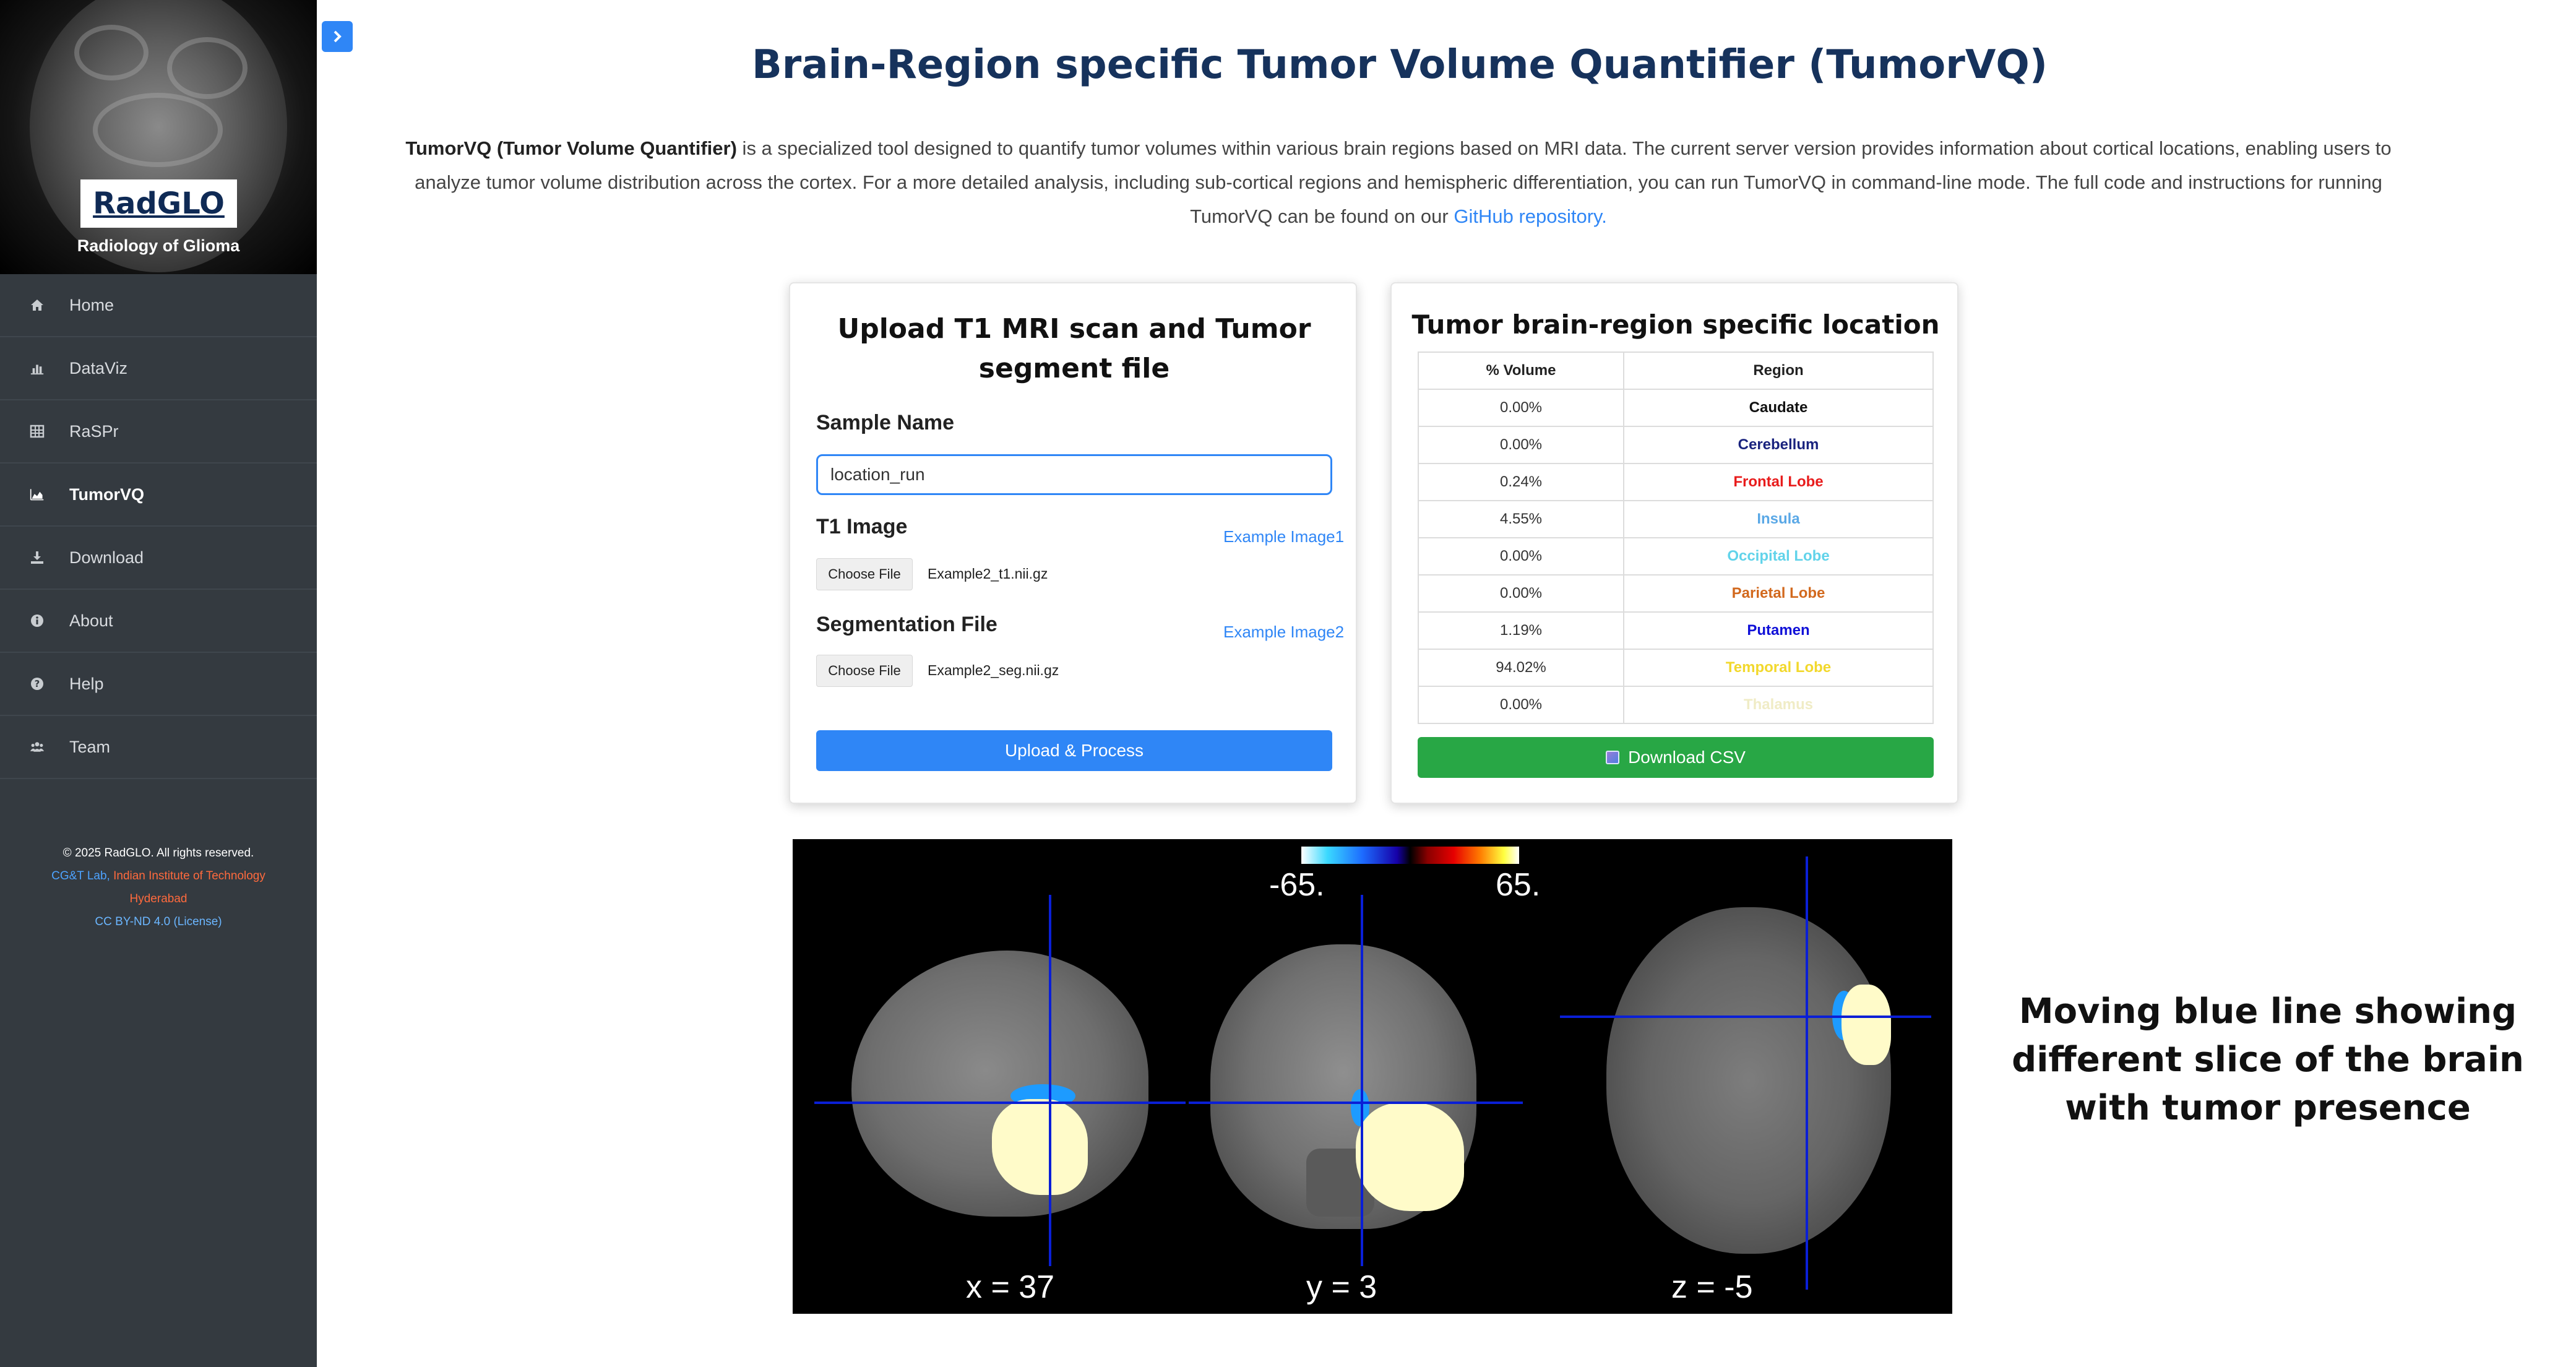 The image size is (2576, 1367). I want to click on table-row: 0.00% Parietal Lobe, so click(1676, 593).